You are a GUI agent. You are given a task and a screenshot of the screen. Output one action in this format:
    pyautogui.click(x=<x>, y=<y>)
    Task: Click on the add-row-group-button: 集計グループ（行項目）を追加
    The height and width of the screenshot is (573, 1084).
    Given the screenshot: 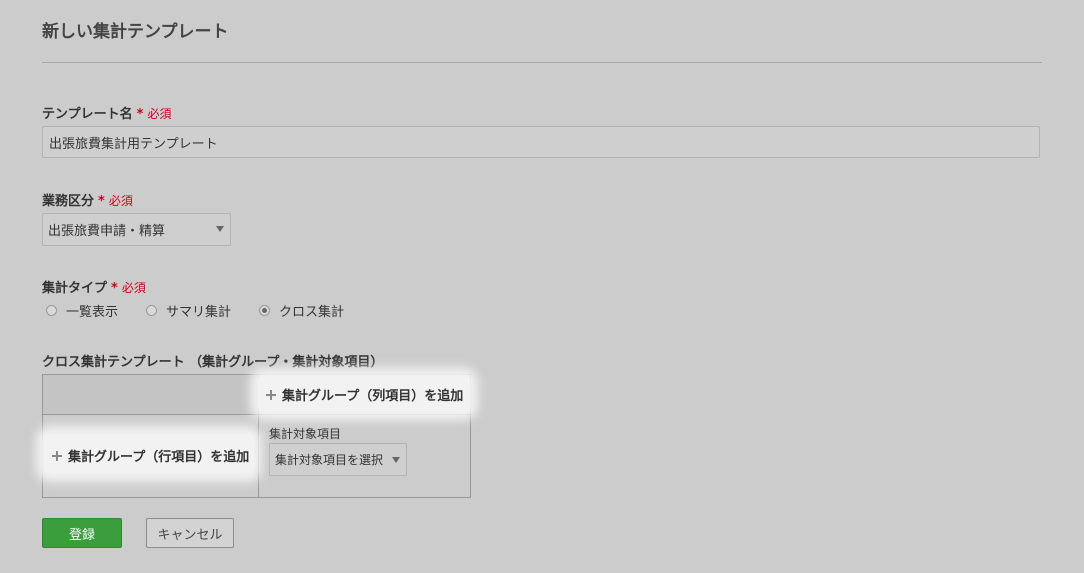 What is the action you would take?
    pyautogui.click(x=150, y=455)
    